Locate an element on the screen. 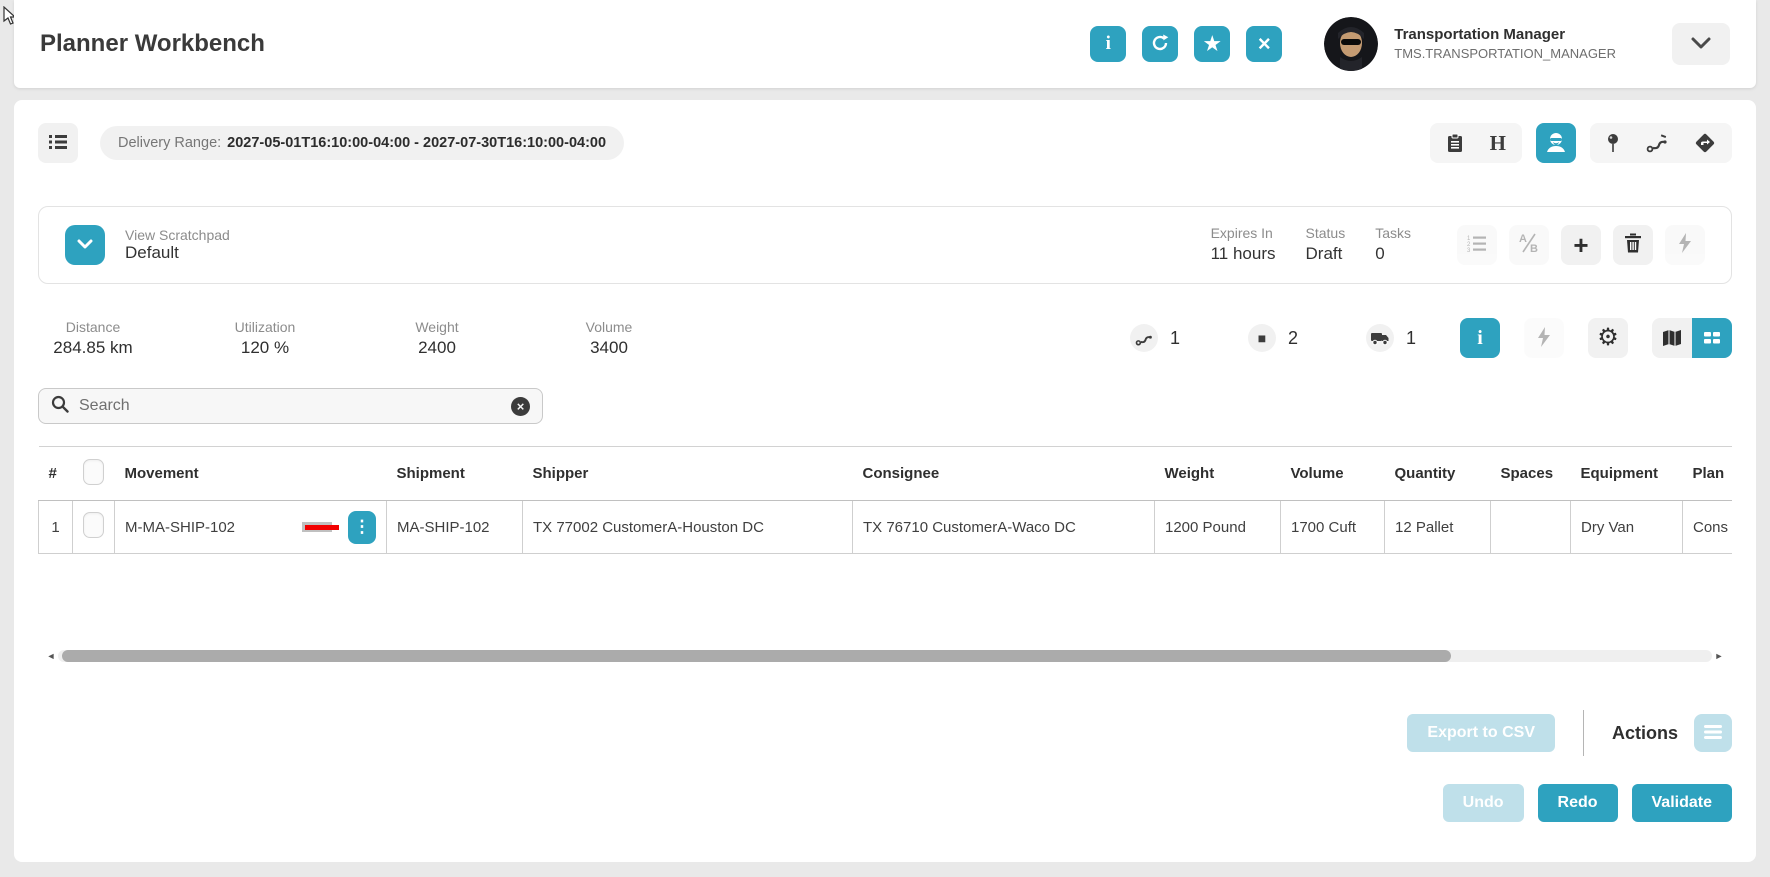 The width and height of the screenshot is (1770, 877). view-toggle is located at coordinates (1692, 338).